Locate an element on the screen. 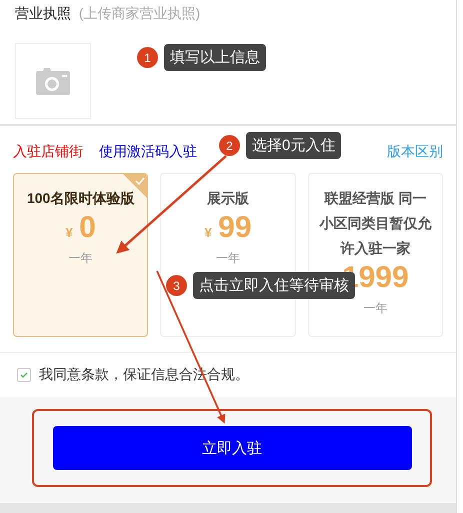 The image size is (463, 513). checkbox is located at coordinates (24, 375).